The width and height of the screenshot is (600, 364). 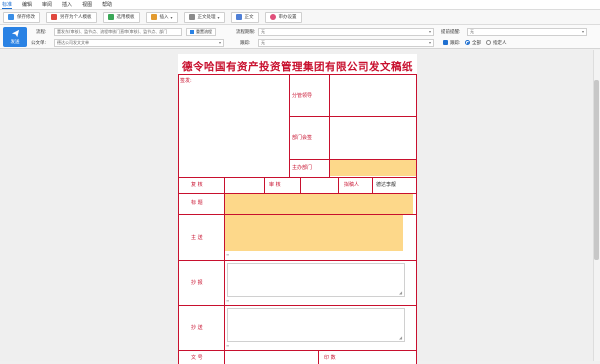 I want to click on flow-field: 董发东(审核)、监节点、流程审核门直审(审核)、监节点、部门, so click(x=118, y=32).